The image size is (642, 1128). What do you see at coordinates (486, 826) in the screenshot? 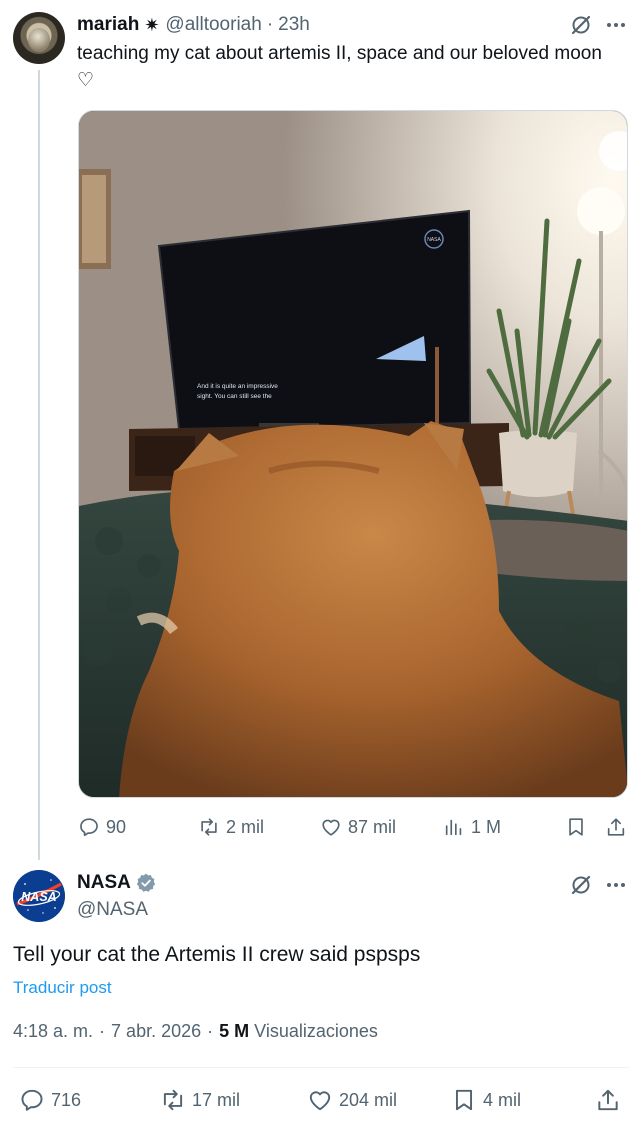
I see `view-count: 1 M` at bounding box center [486, 826].